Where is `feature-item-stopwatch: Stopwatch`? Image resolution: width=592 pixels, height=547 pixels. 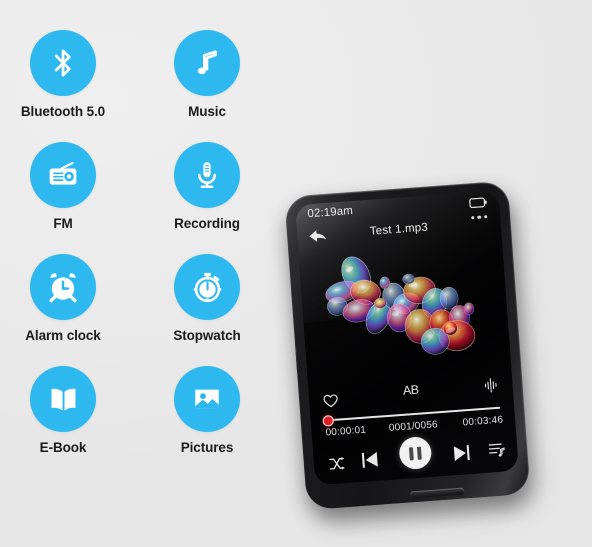 feature-item-stopwatch: Stopwatch is located at coordinates (207, 298).